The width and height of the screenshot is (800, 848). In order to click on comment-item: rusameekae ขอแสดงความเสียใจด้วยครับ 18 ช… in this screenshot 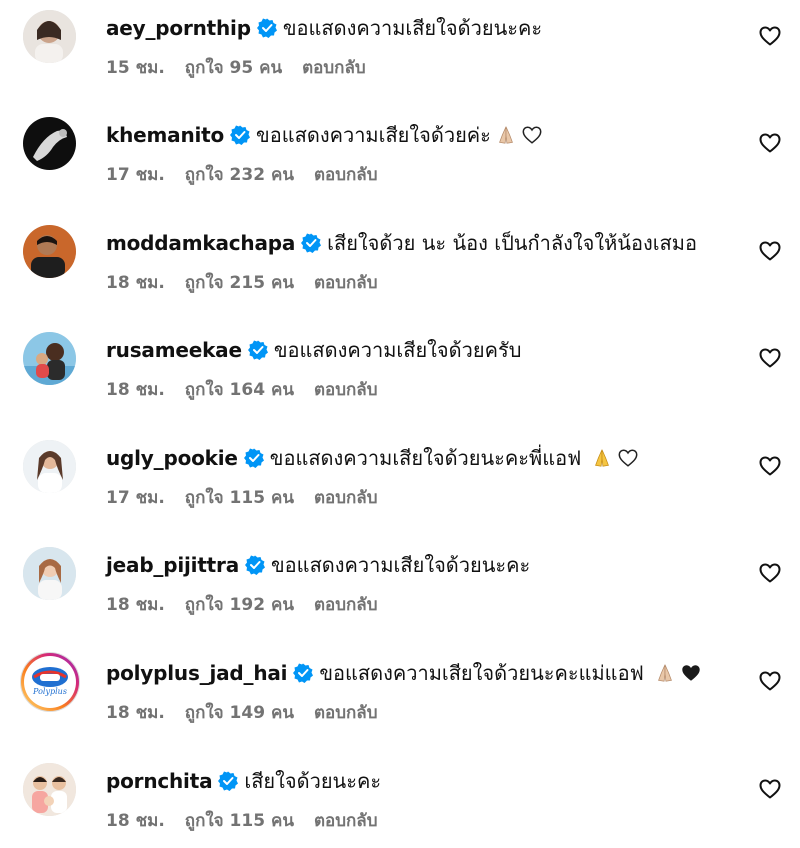, I will do `click(400, 385)`.